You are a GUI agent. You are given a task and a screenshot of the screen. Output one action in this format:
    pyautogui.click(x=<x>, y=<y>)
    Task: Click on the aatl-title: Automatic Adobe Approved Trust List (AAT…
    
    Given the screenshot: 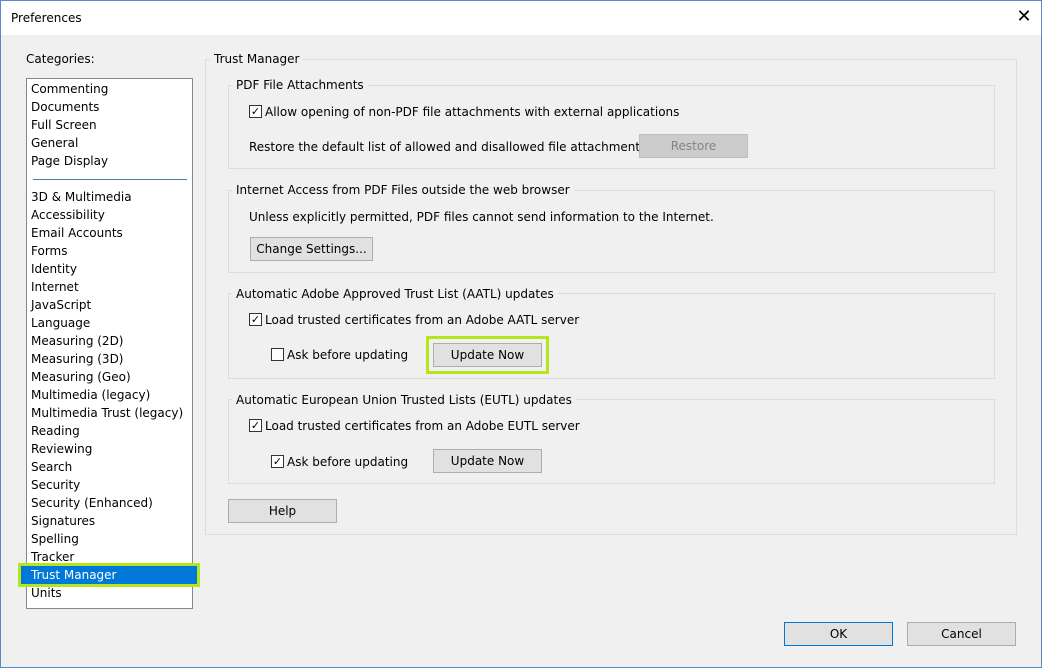 What is the action you would take?
    pyautogui.click(x=395, y=294)
    